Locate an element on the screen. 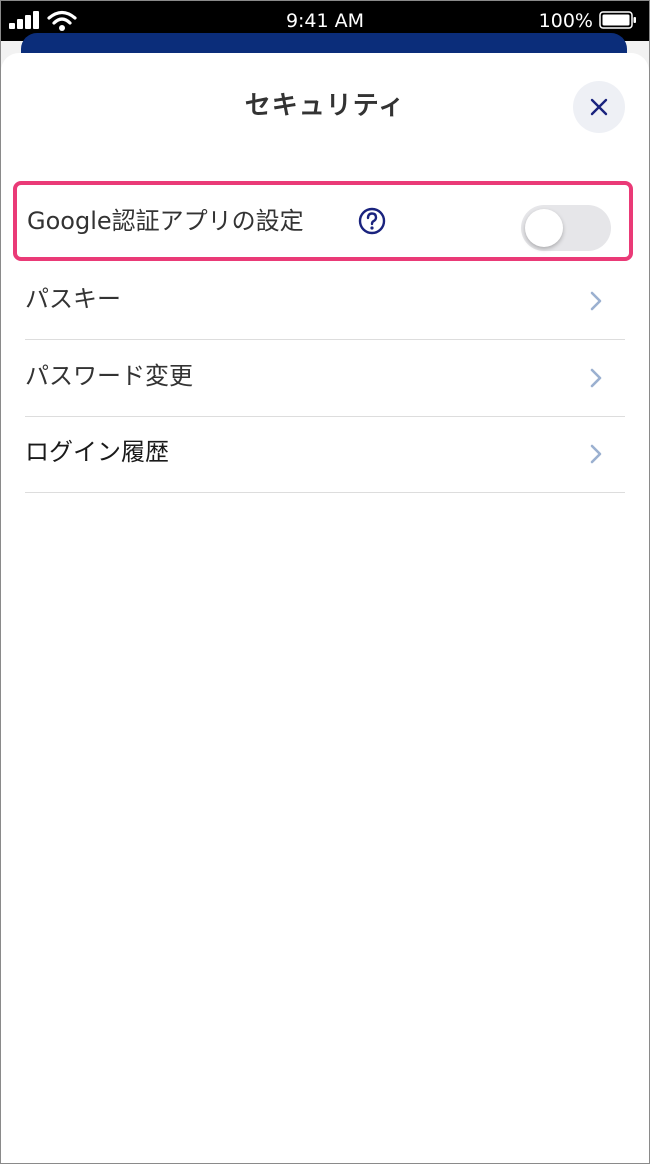  menu-item-label: パスキー is located at coordinates (73, 299).